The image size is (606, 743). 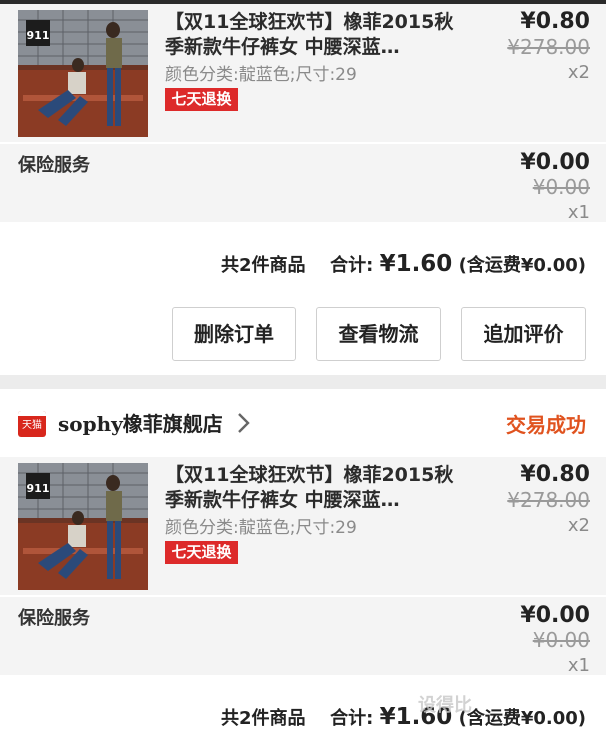 What do you see at coordinates (378, 334) in the screenshot?
I see `view-logistics-button: 查看物流` at bounding box center [378, 334].